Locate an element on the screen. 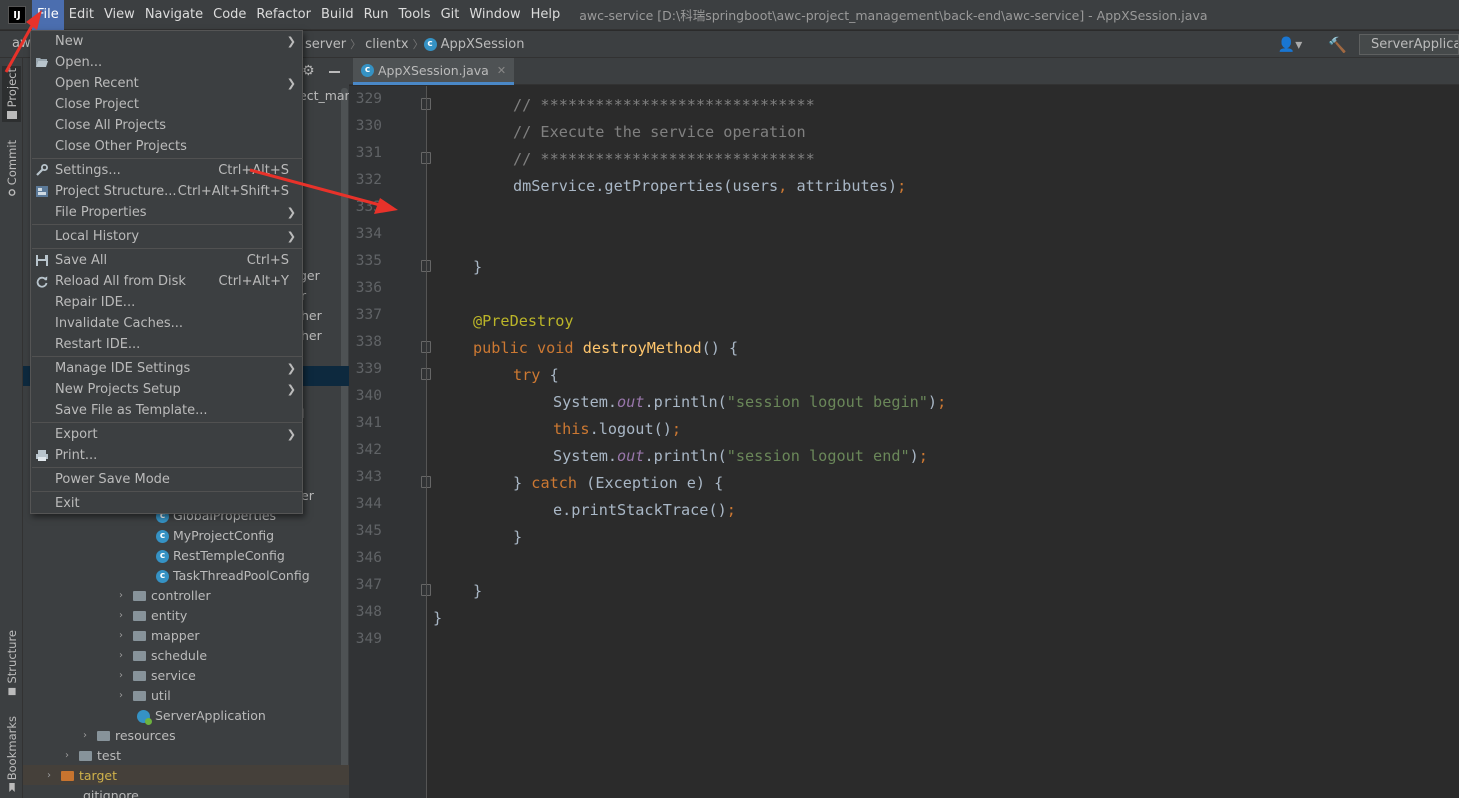  printer-icon is located at coordinates (42, 455).